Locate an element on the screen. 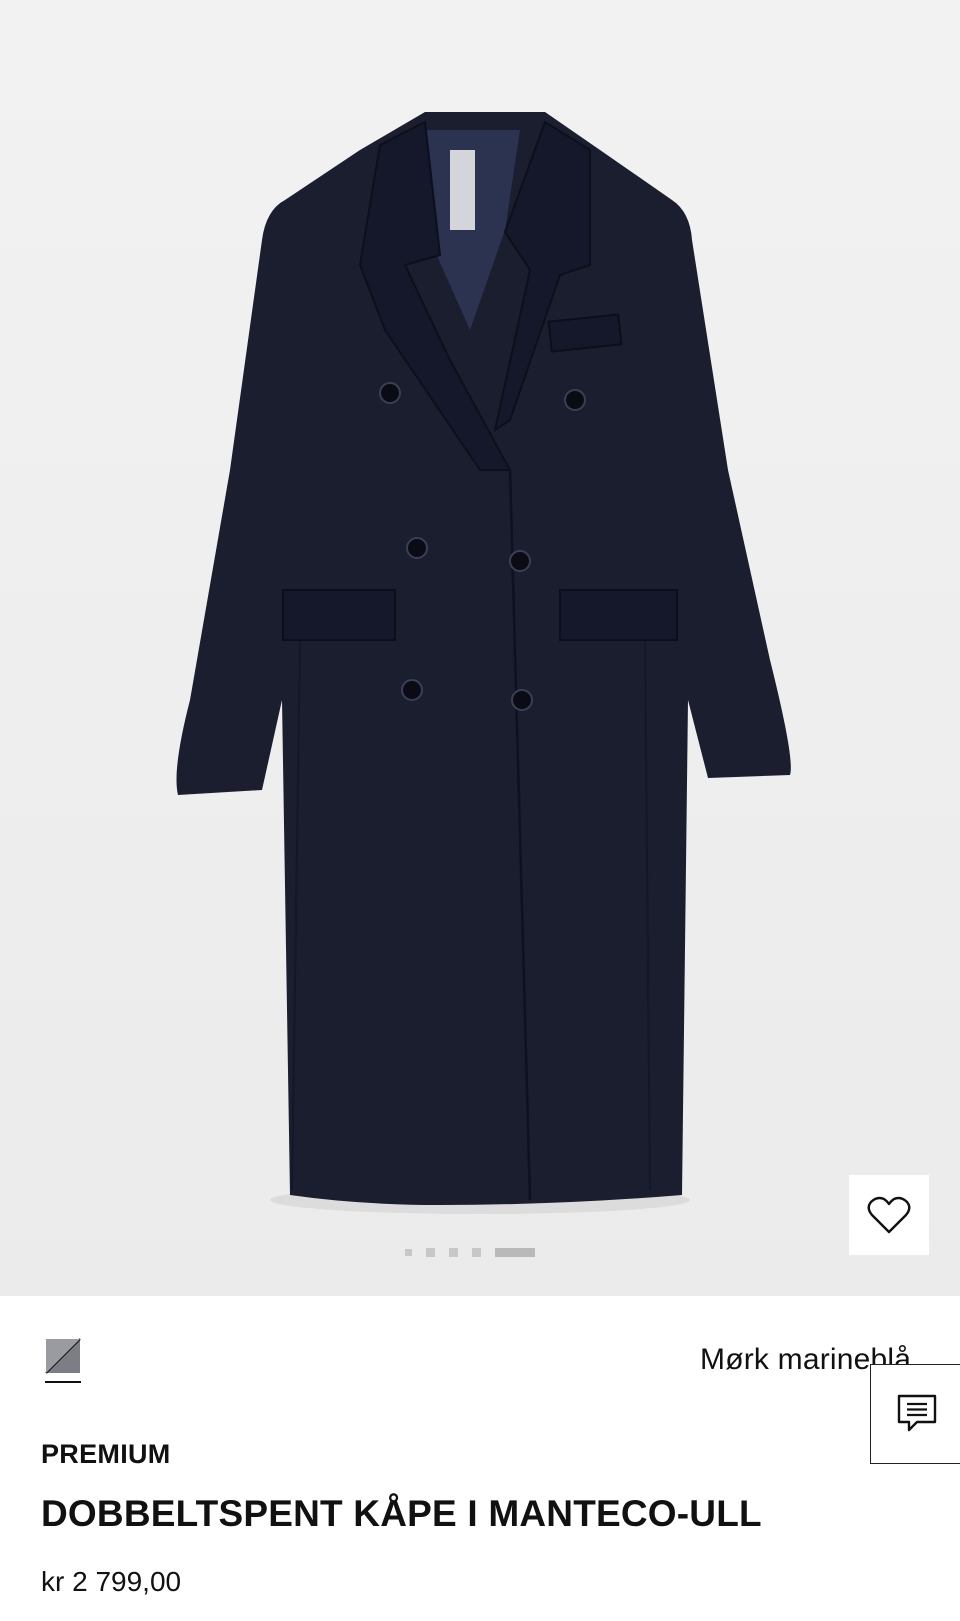  product-price: kr 2 799,00 is located at coordinates (111, 1581).